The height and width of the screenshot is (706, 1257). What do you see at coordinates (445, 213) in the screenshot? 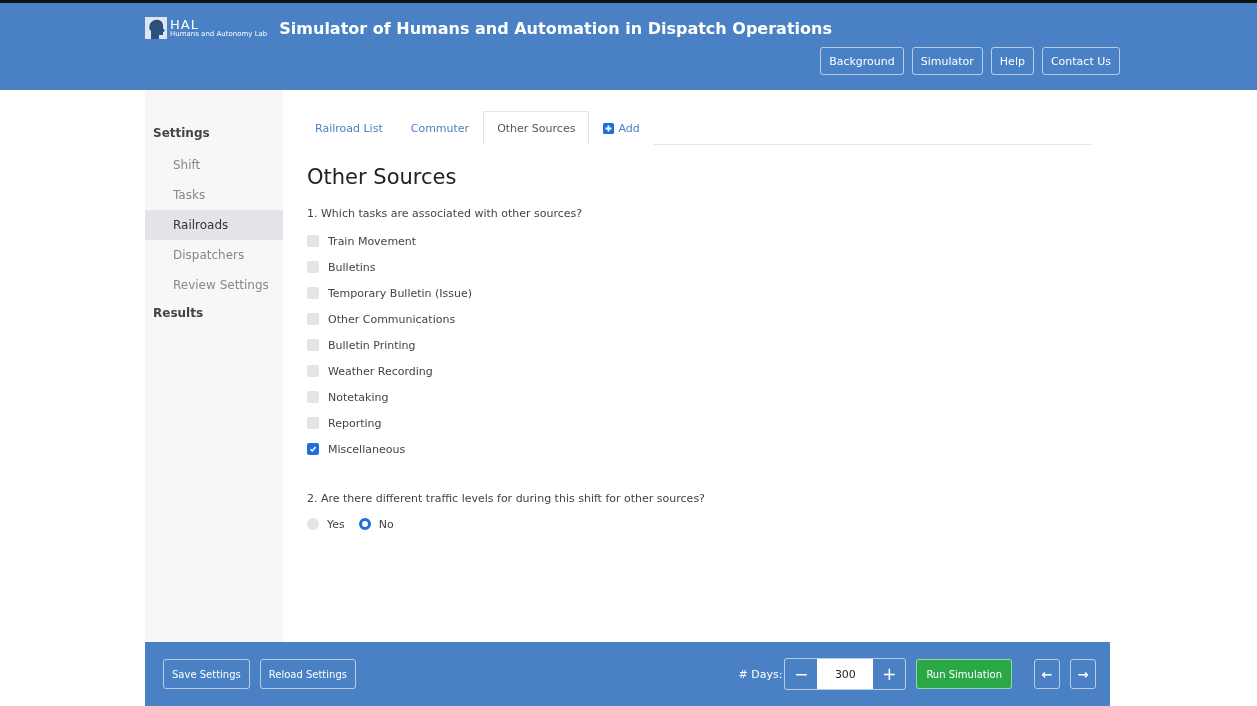
I see `question-text: 1. Which tasks are associated with other sources?` at bounding box center [445, 213].